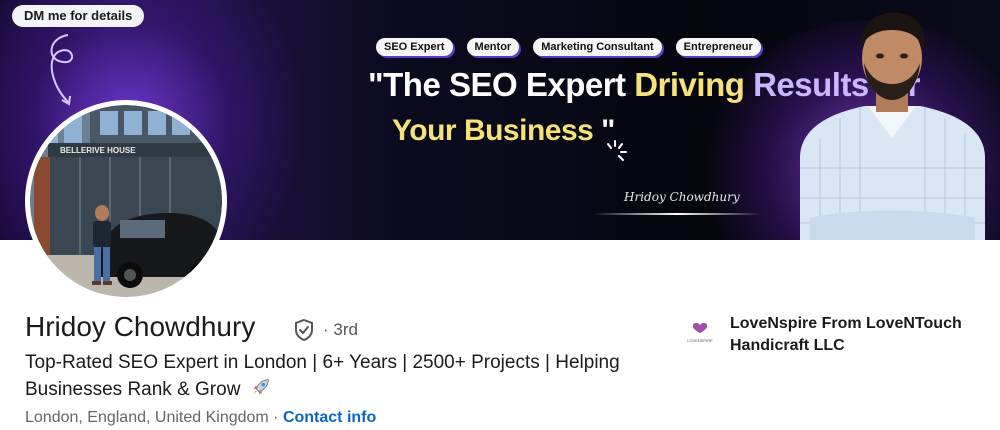  I want to click on banner-tag: Marketing Consultant, so click(597, 47).